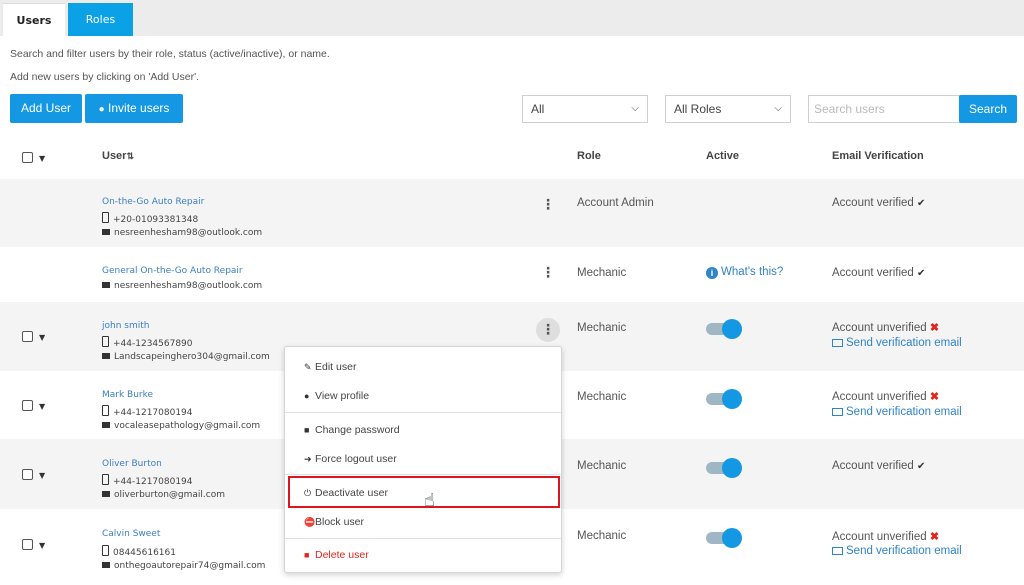 The width and height of the screenshot is (1024, 585). I want to click on info-icon: i, so click(712, 273).